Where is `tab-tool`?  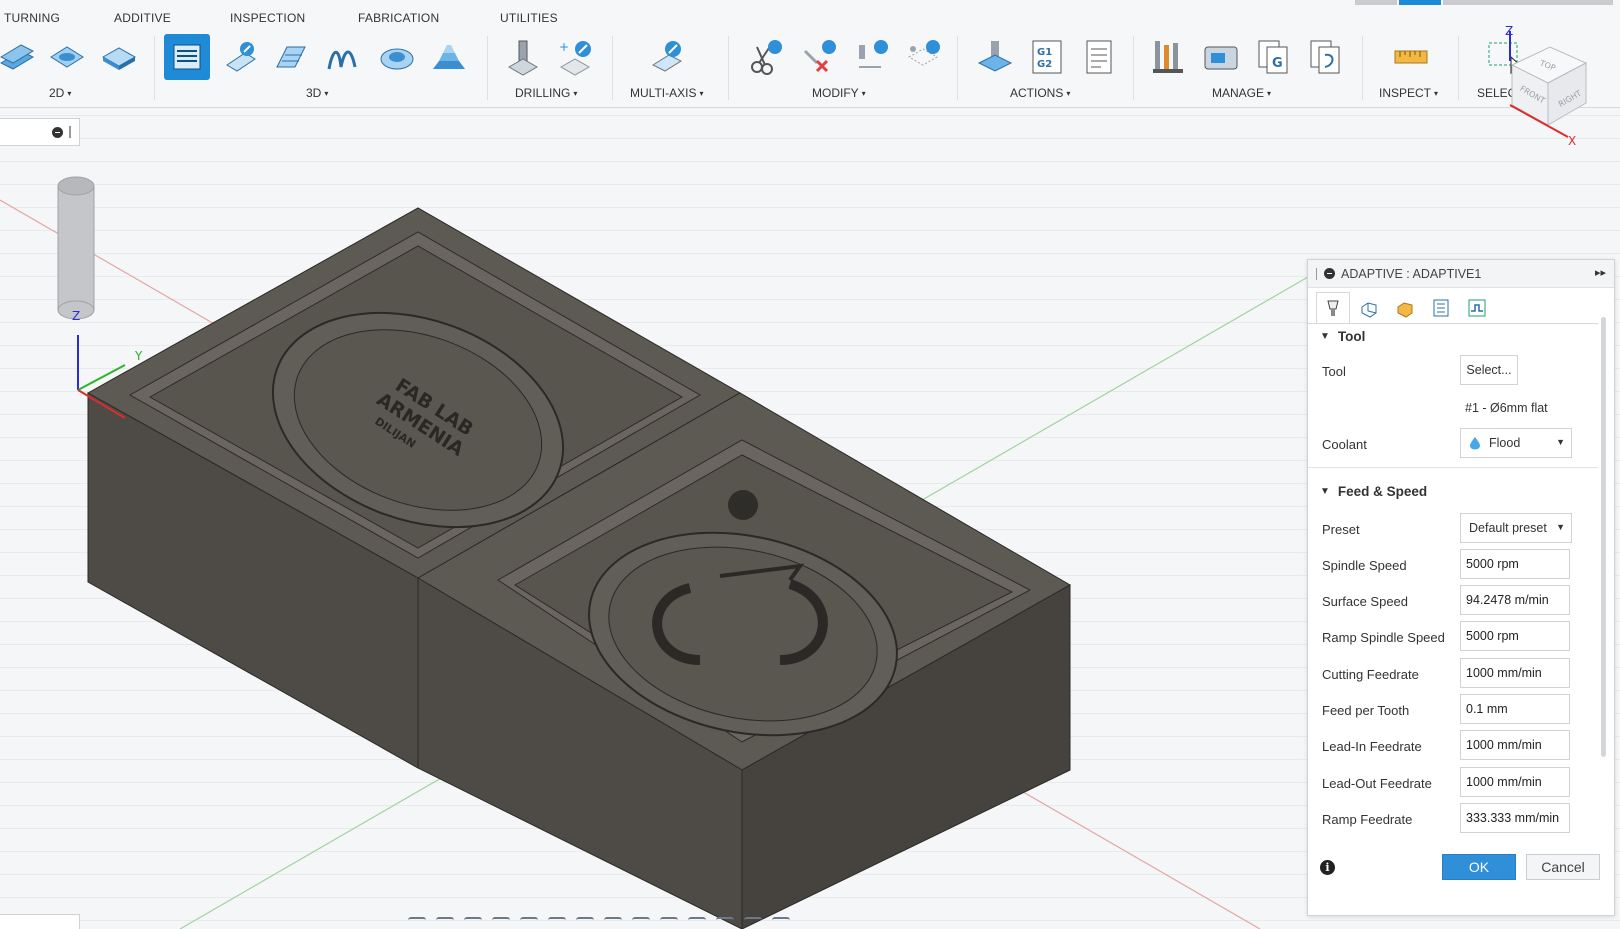 tab-tool is located at coordinates (1333, 308).